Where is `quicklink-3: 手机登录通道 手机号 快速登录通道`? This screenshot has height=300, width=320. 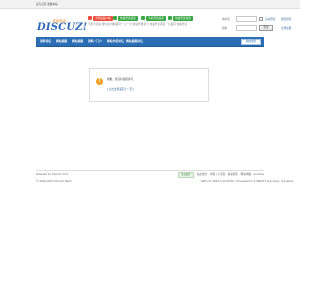
quicklink-3: 手机登录通道 手机号 快速登录通道 is located at coordinates (153, 21).